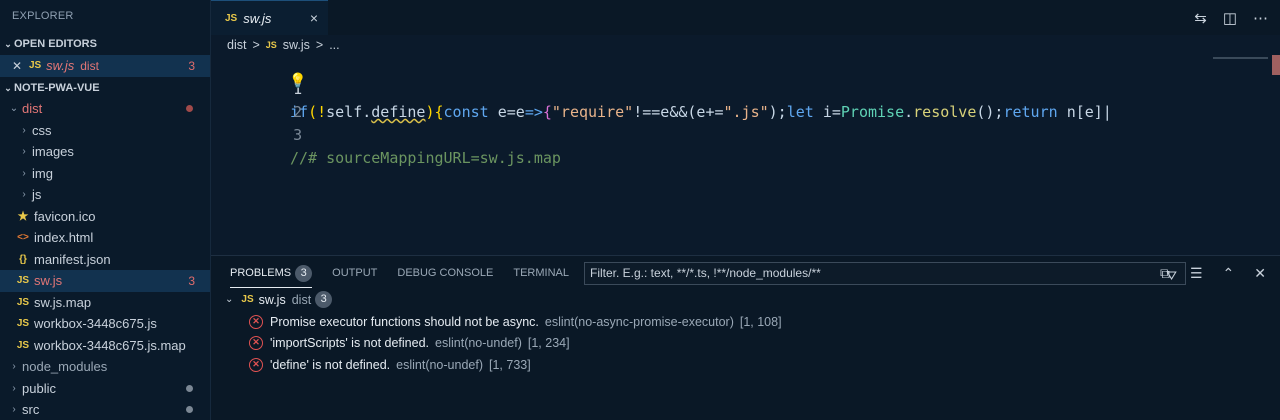 The width and height of the screenshot is (1280, 420). What do you see at coordinates (105, 174) in the screenshot?
I see `tree-item-img: › img` at bounding box center [105, 174].